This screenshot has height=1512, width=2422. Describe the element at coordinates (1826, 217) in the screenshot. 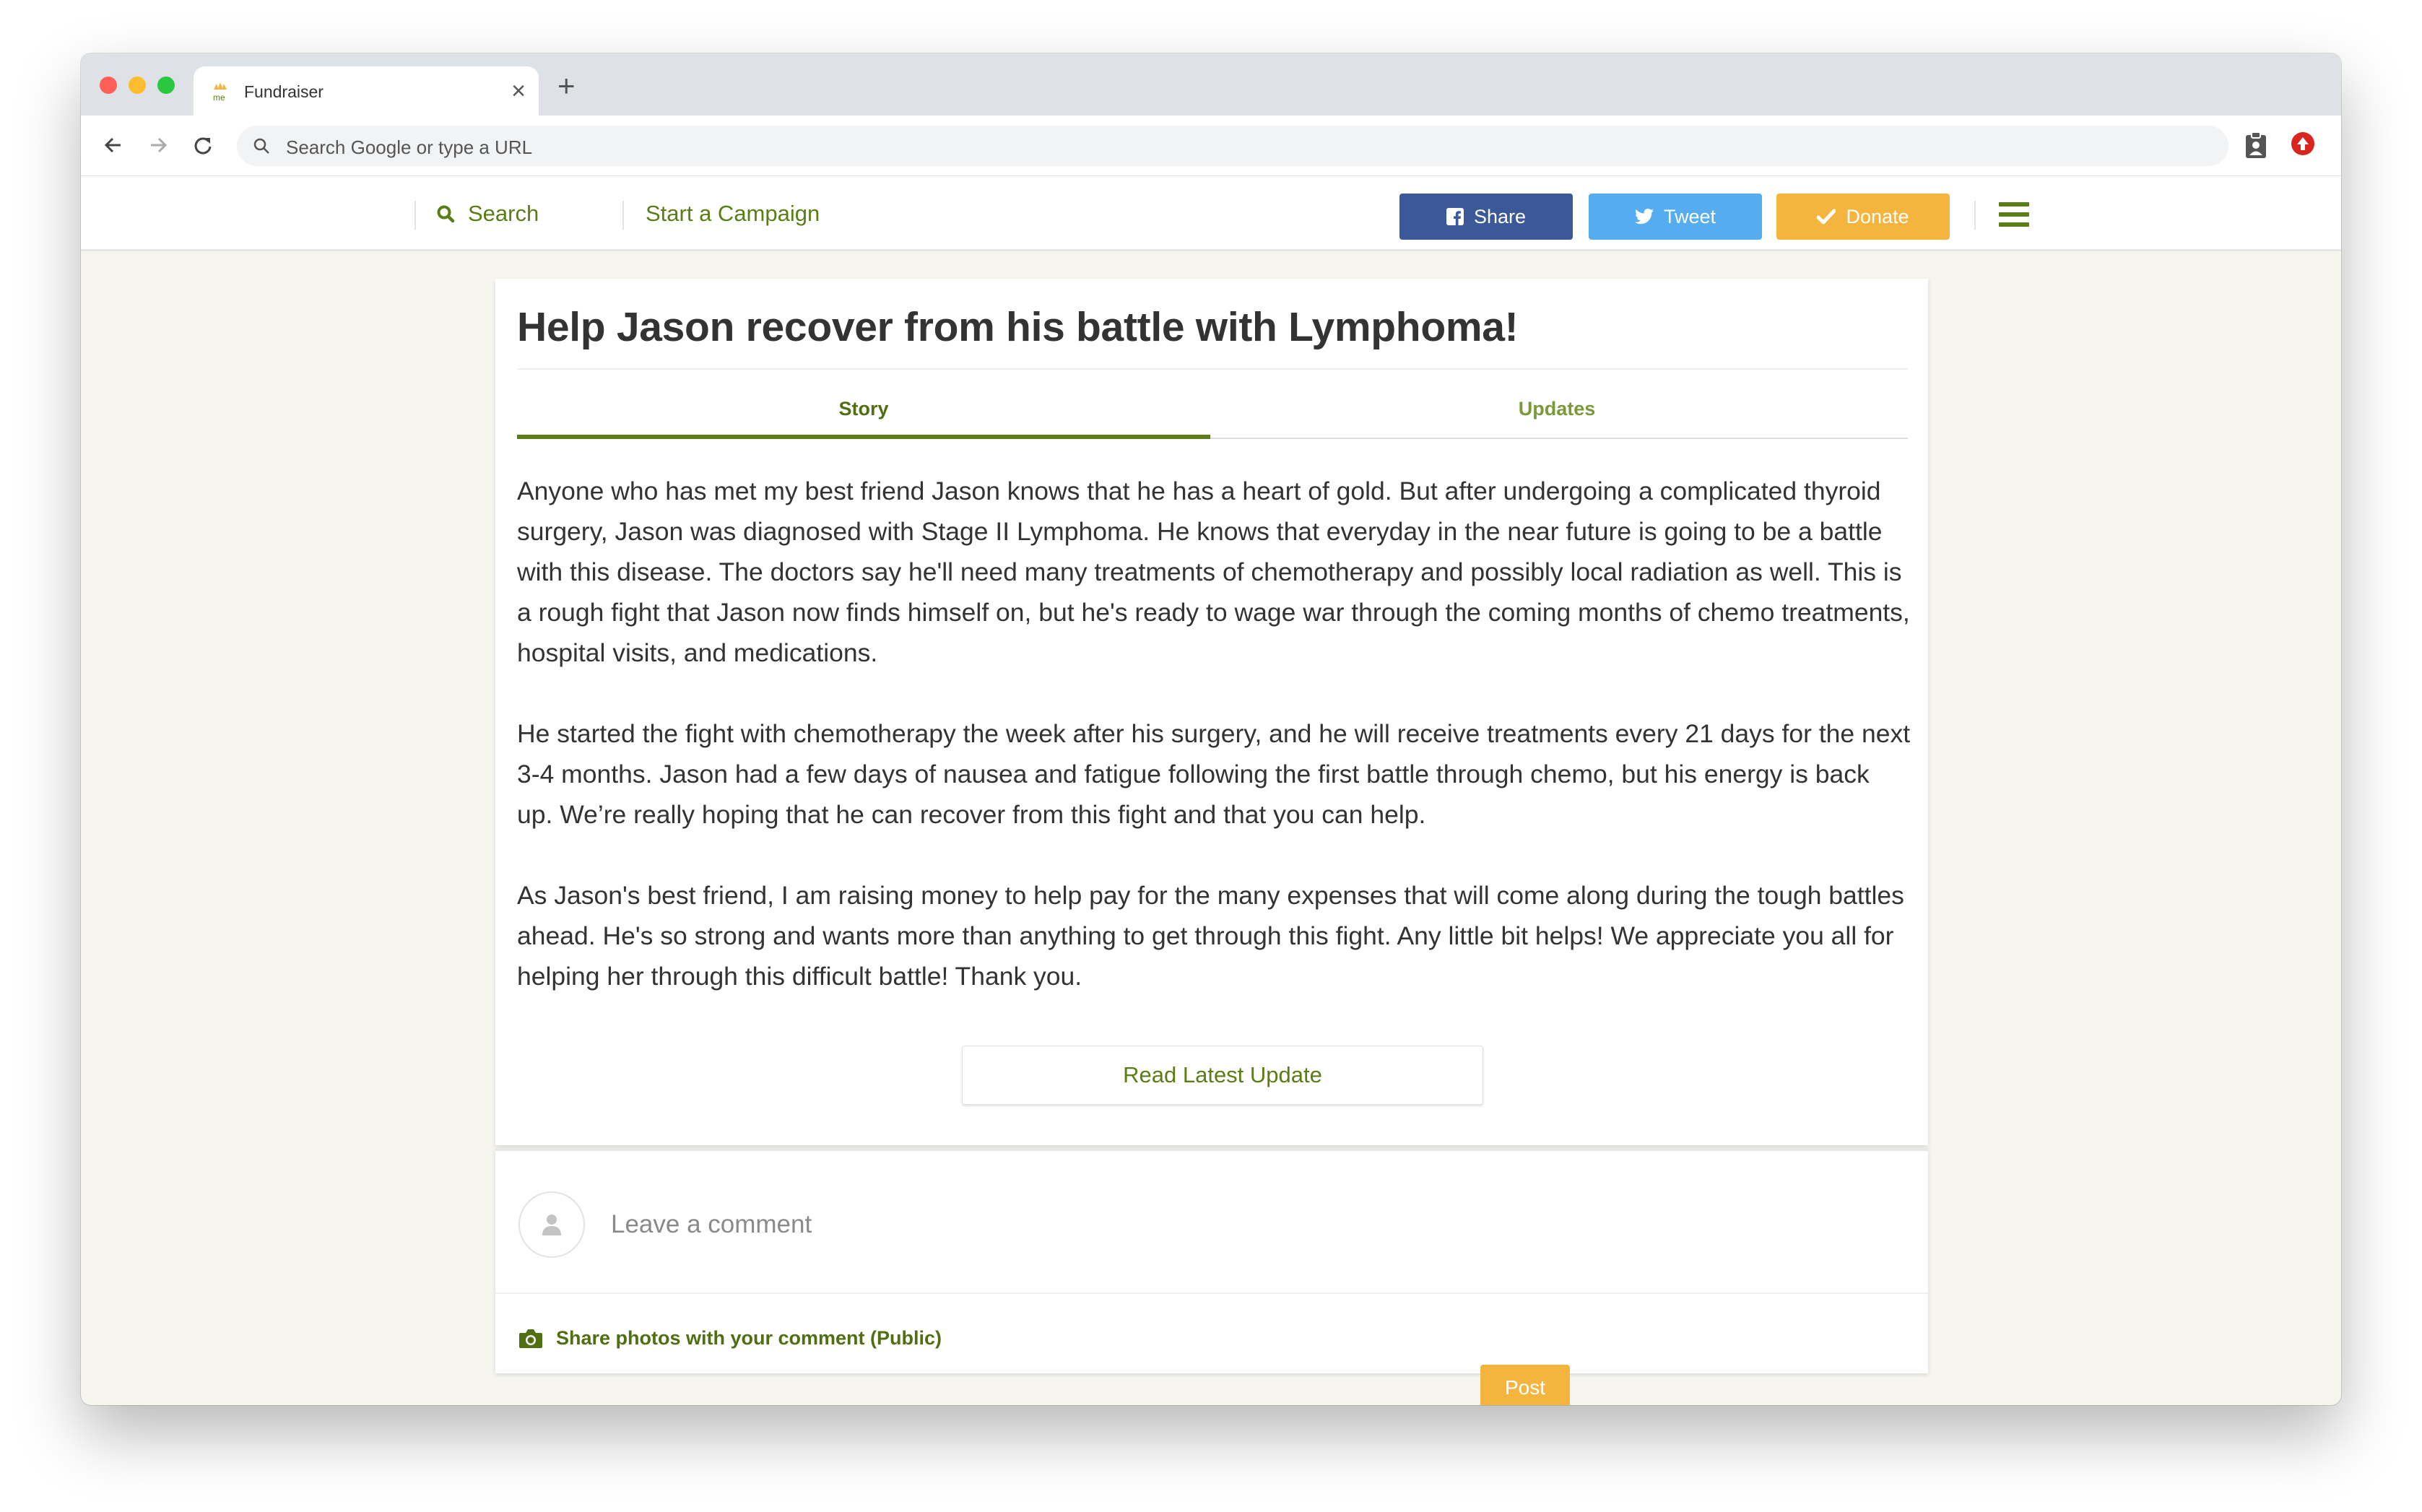

I see `checkmark-icon` at that location.